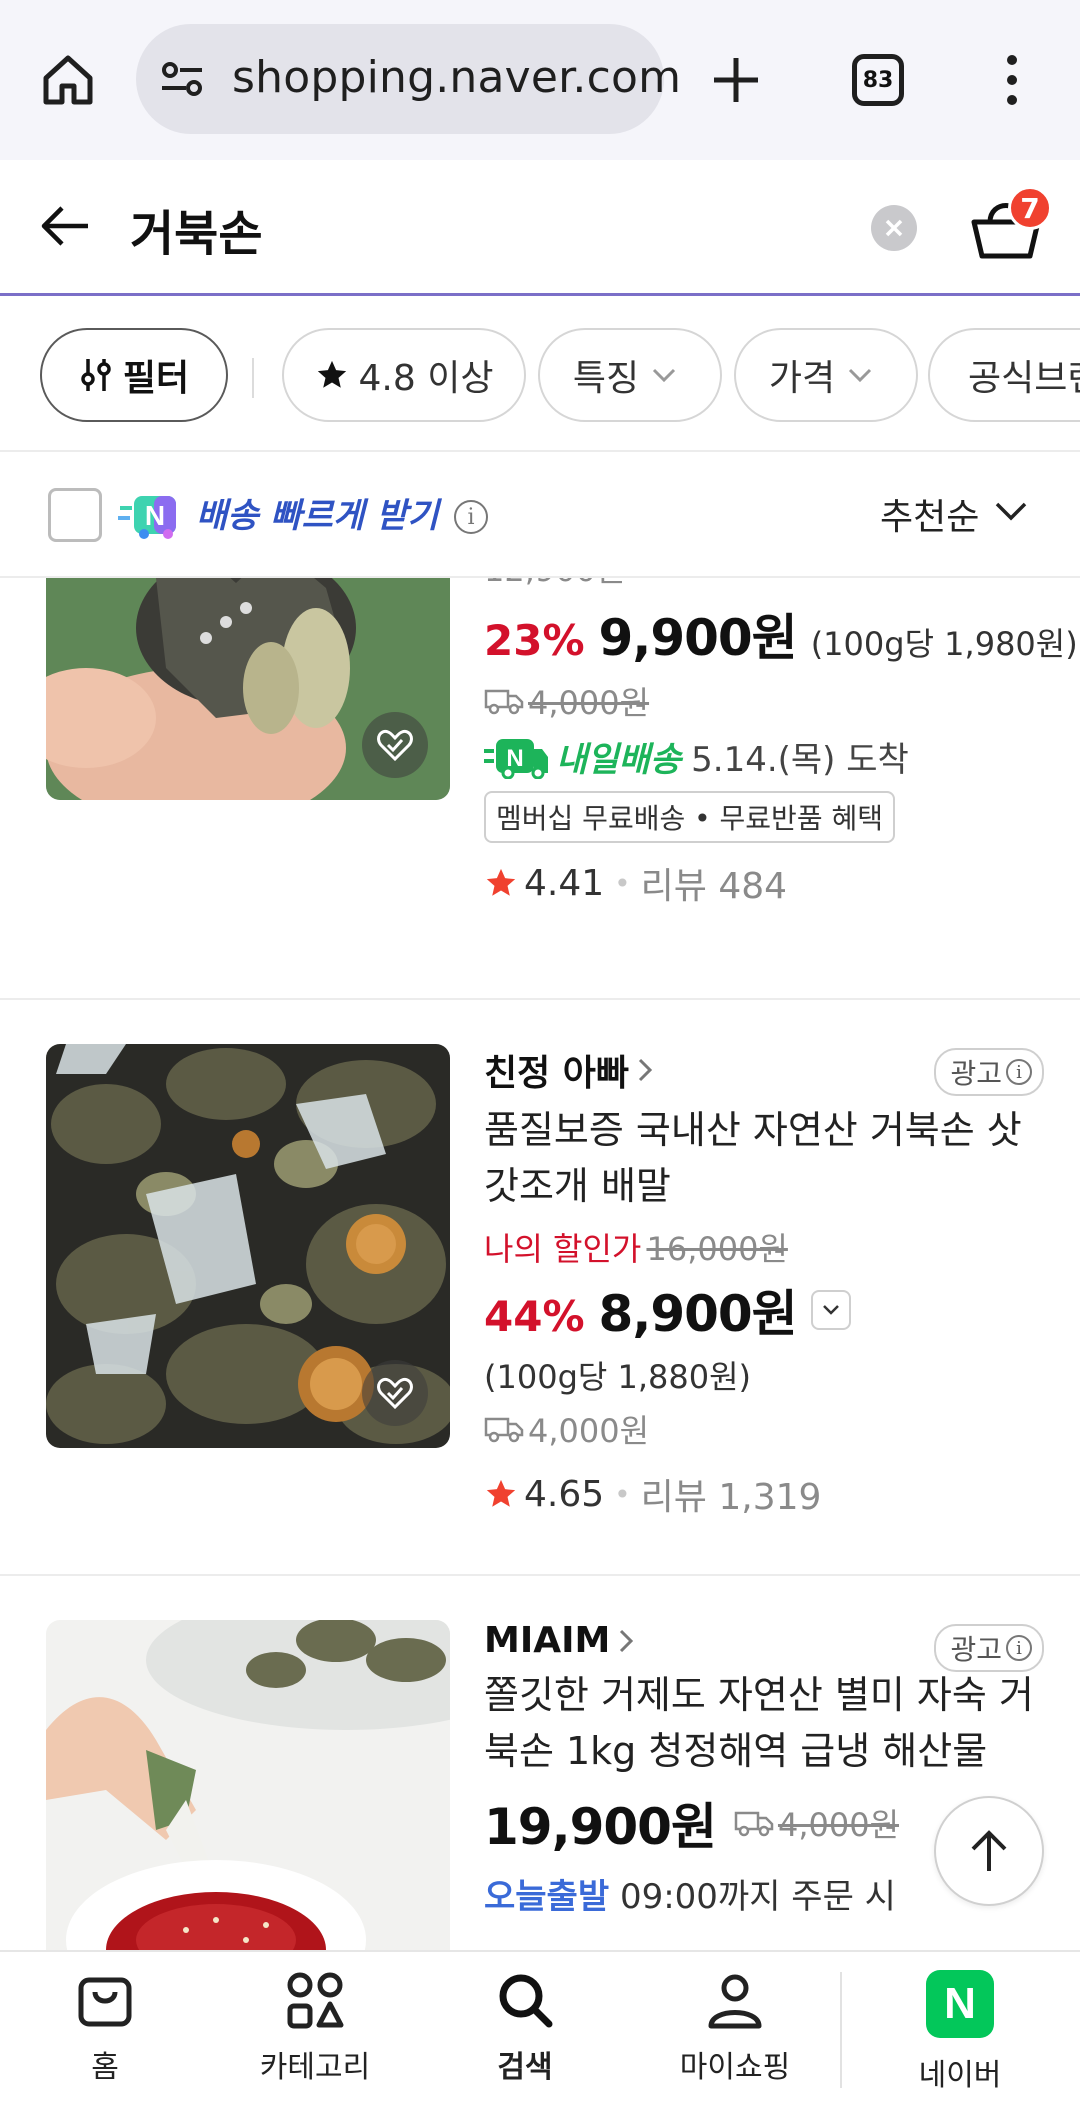 Image resolution: width=1080 pixels, height=2106 pixels. Describe the element at coordinates (547, 1640) in the screenshot. I see `seller-name: MIAIM` at that location.